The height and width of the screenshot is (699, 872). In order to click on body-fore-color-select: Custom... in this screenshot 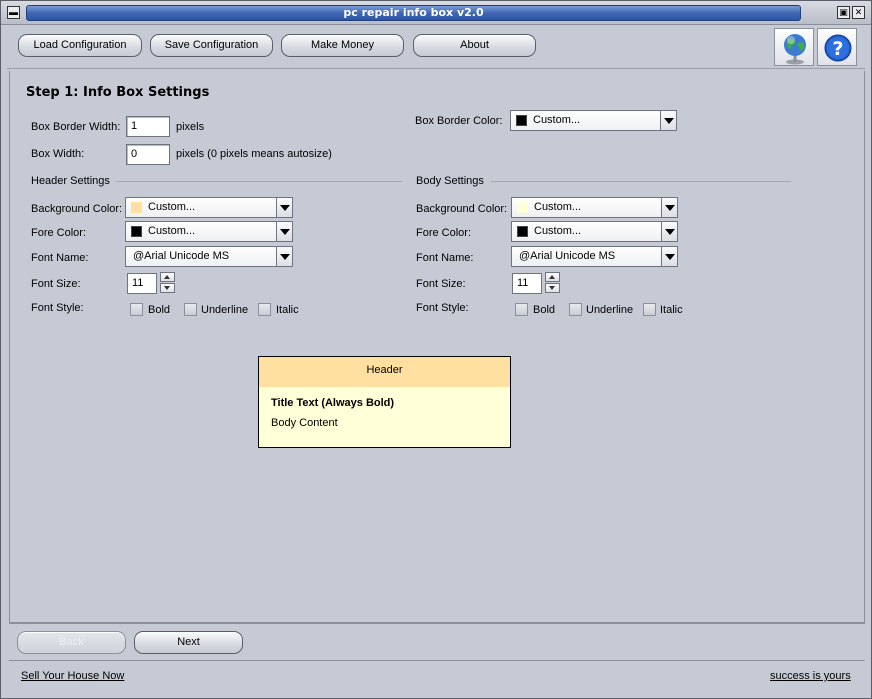, I will do `click(594, 231)`.